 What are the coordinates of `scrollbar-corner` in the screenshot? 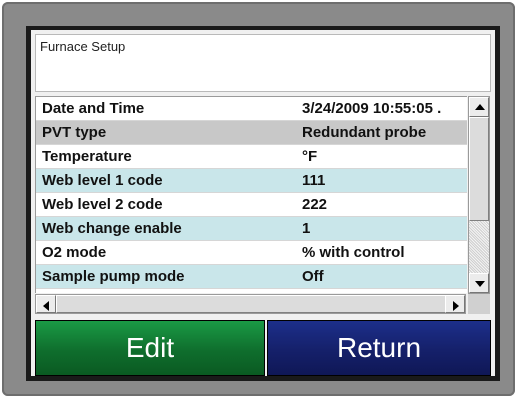 It's located at (479, 304).